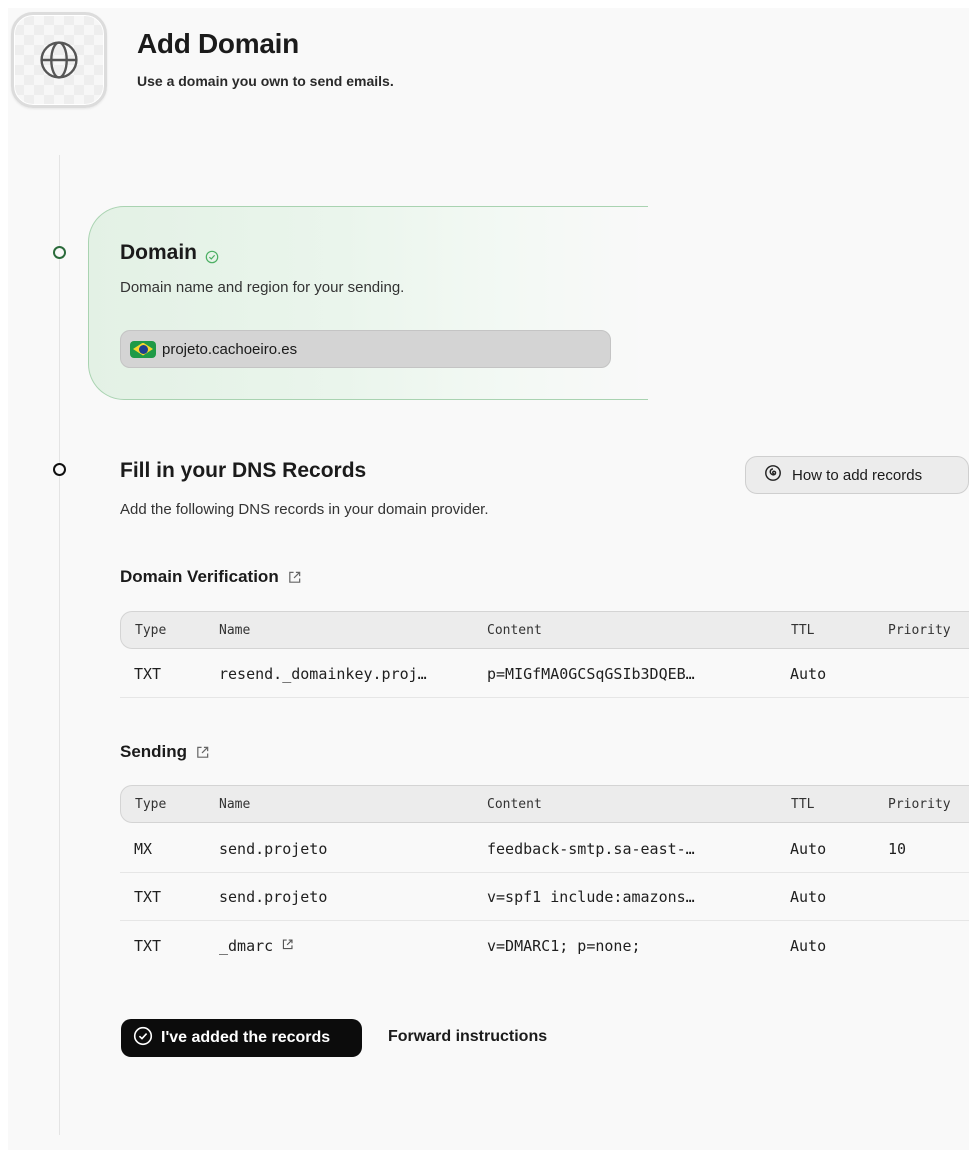  What do you see at coordinates (199, 576) in the screenshot?
I see `verification-heading-text: Domain Verification` at bounding box center [199, 576].